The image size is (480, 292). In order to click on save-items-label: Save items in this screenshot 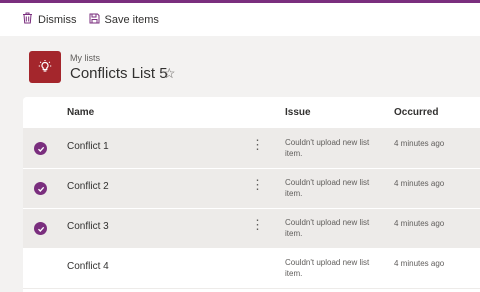, I will do `click(131, 19)`.